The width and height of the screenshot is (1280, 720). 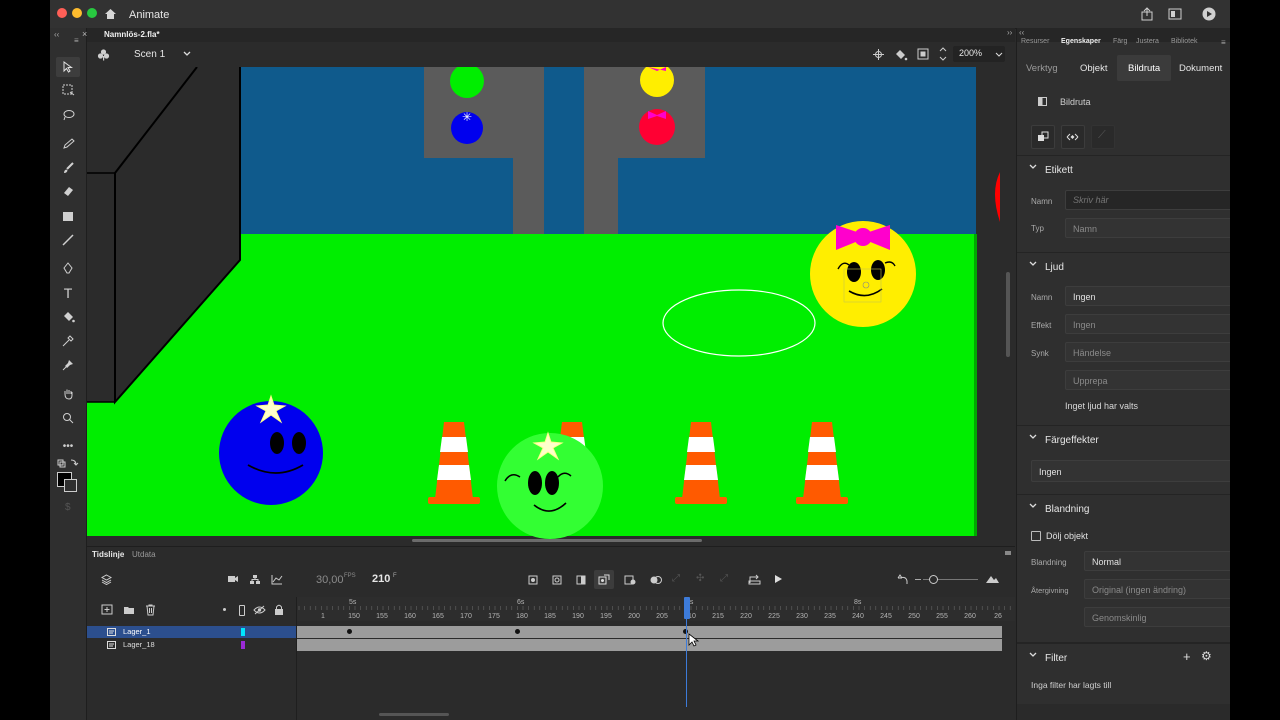 What do you see at coordinates (62, 13) in the screenshot?
I see `close-window-button` at bounding box center [62, 13].